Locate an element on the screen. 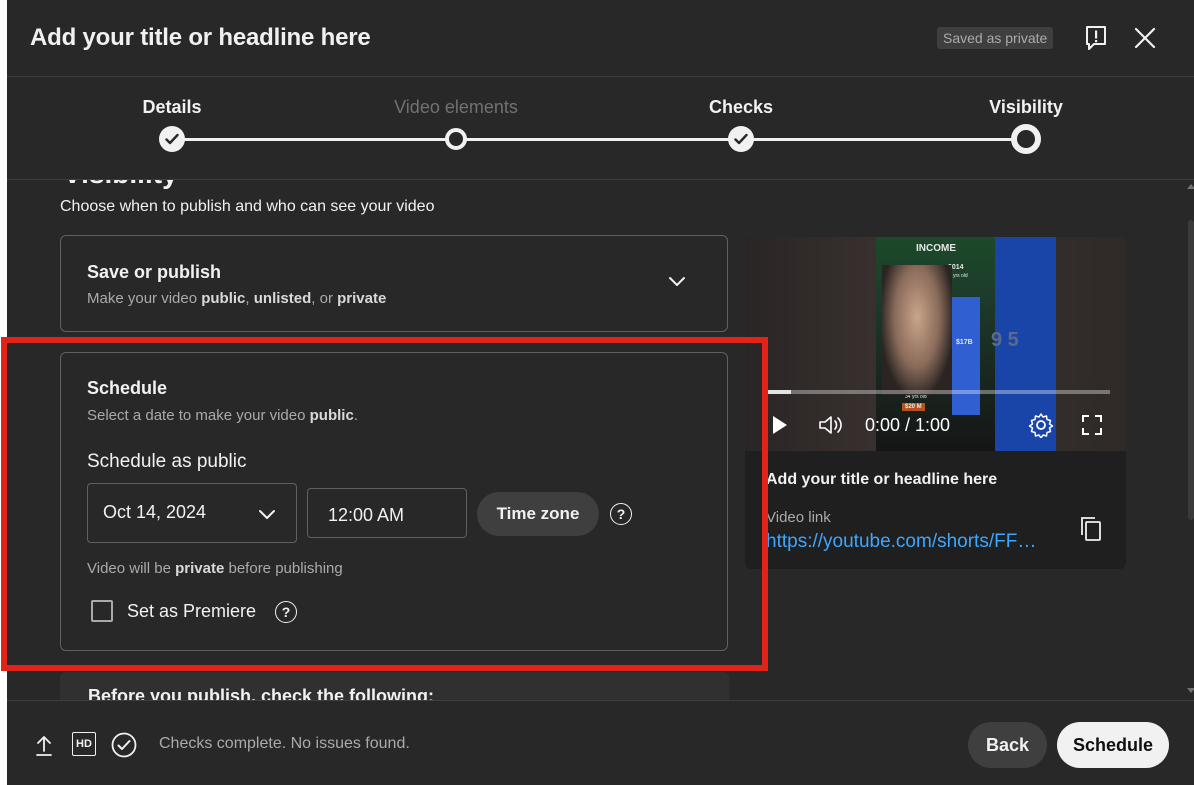  feedback-icon is located at coordinates (1096, 38).